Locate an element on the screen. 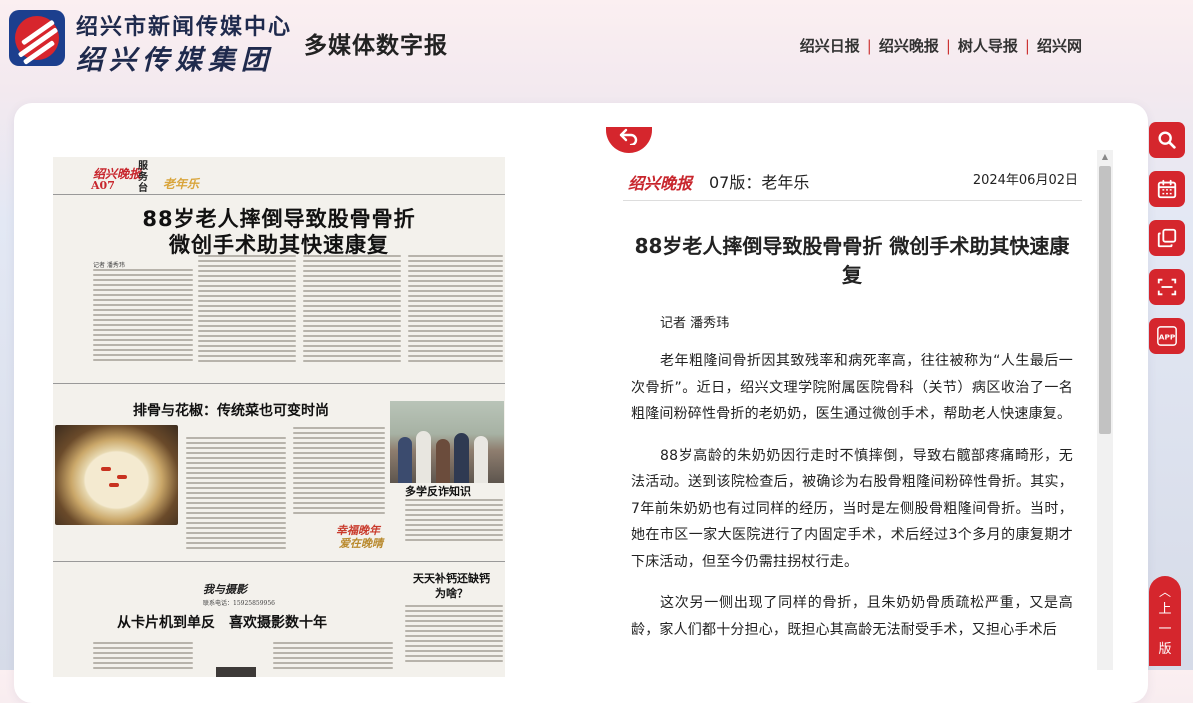 The height and width of the screenshot is (703, 1193). scan-icon is located at coordinates (1167, 287).